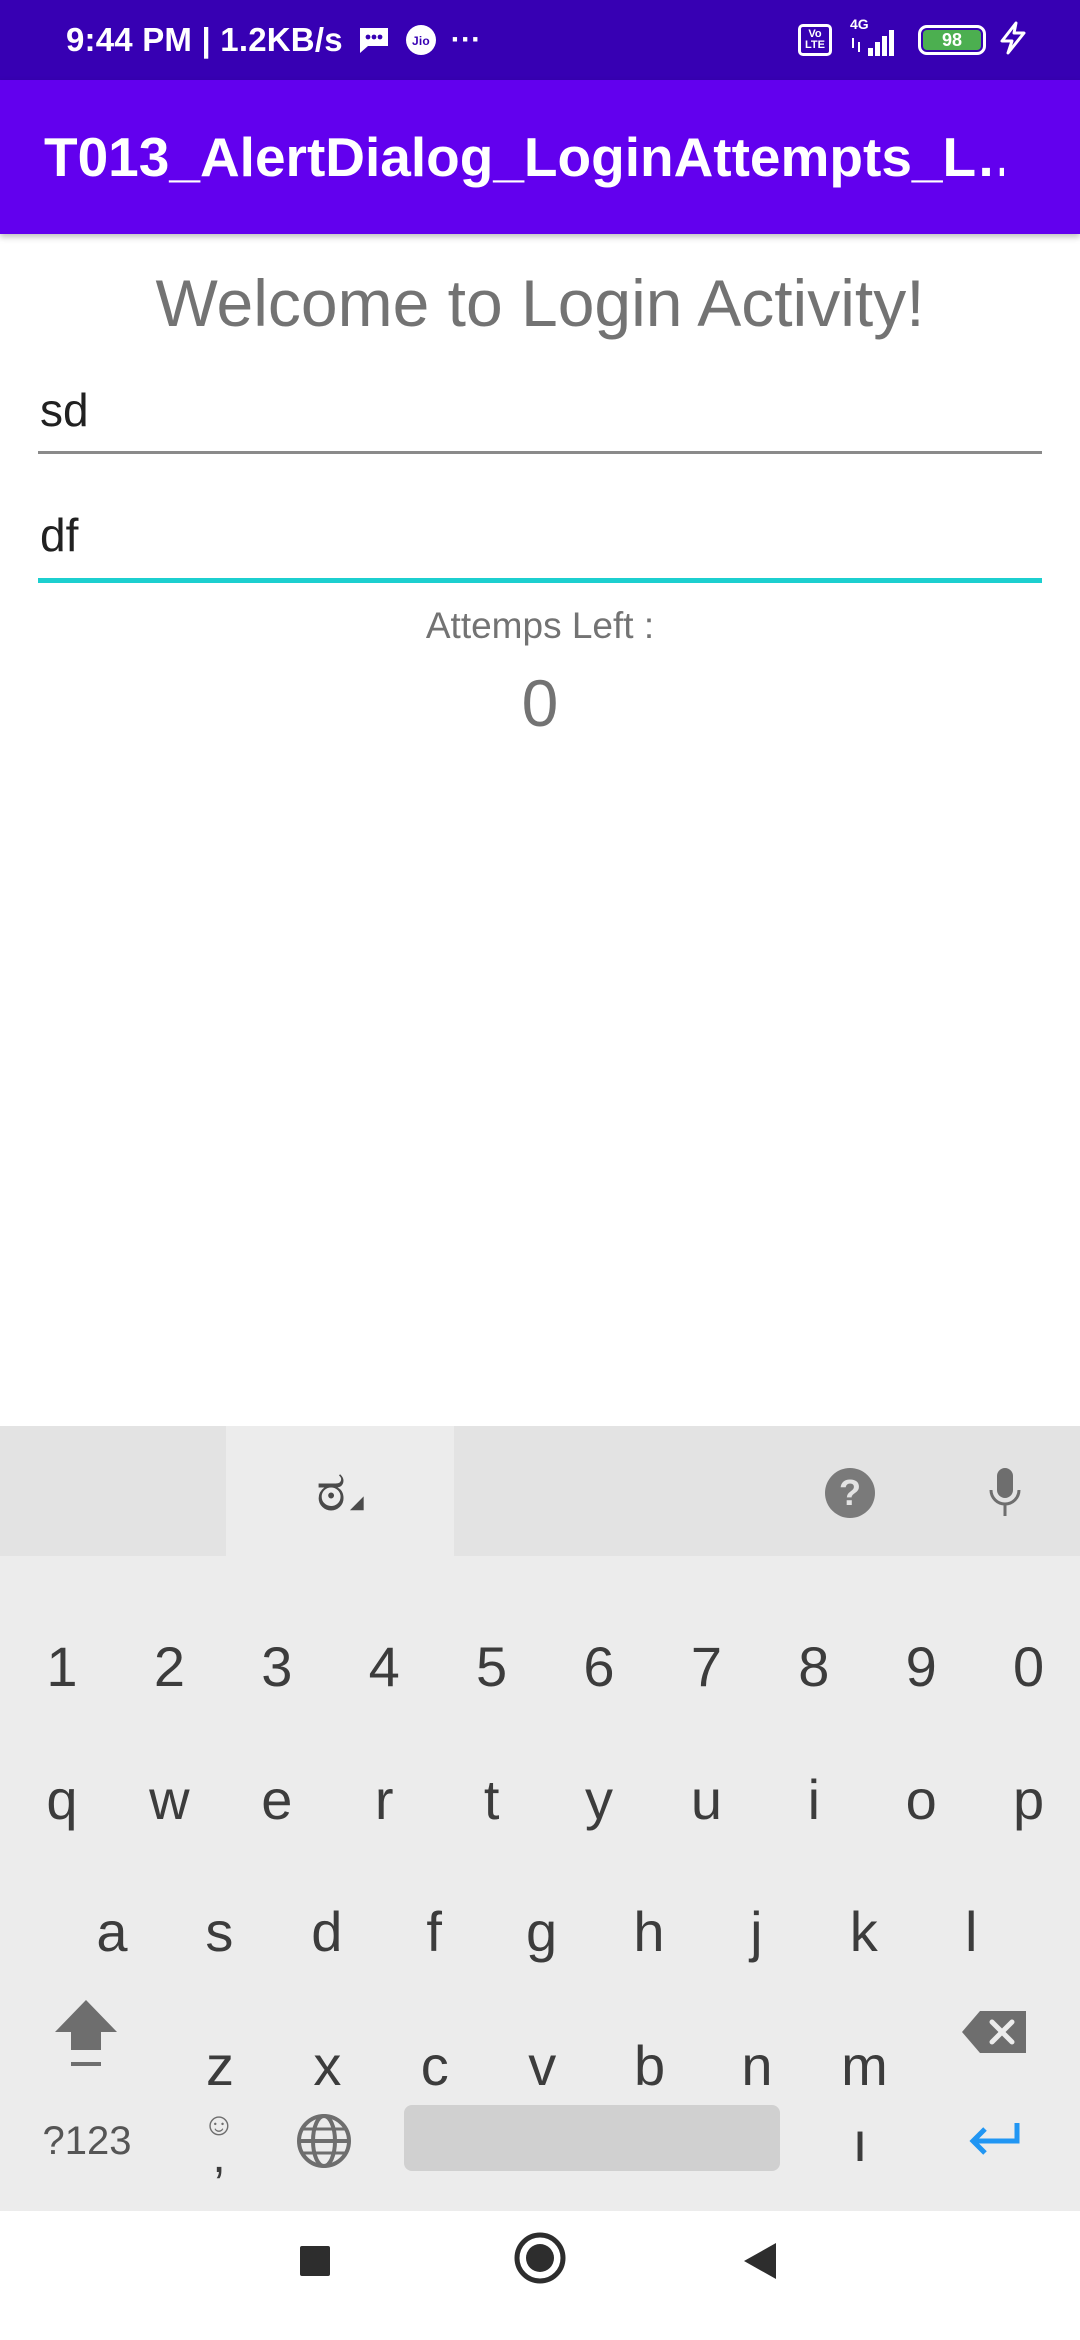 This screenshot has height=2340, width=1080. Describe the element at coordinates (921, 1799) in the screenshot. I see `key-row-1-8: o` at that location.